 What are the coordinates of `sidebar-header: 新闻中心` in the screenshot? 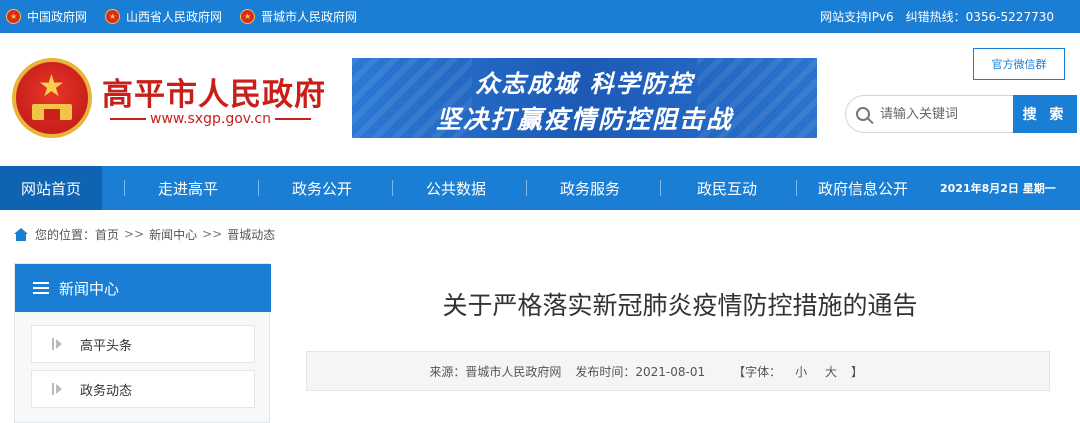 It's located at (143, 288).